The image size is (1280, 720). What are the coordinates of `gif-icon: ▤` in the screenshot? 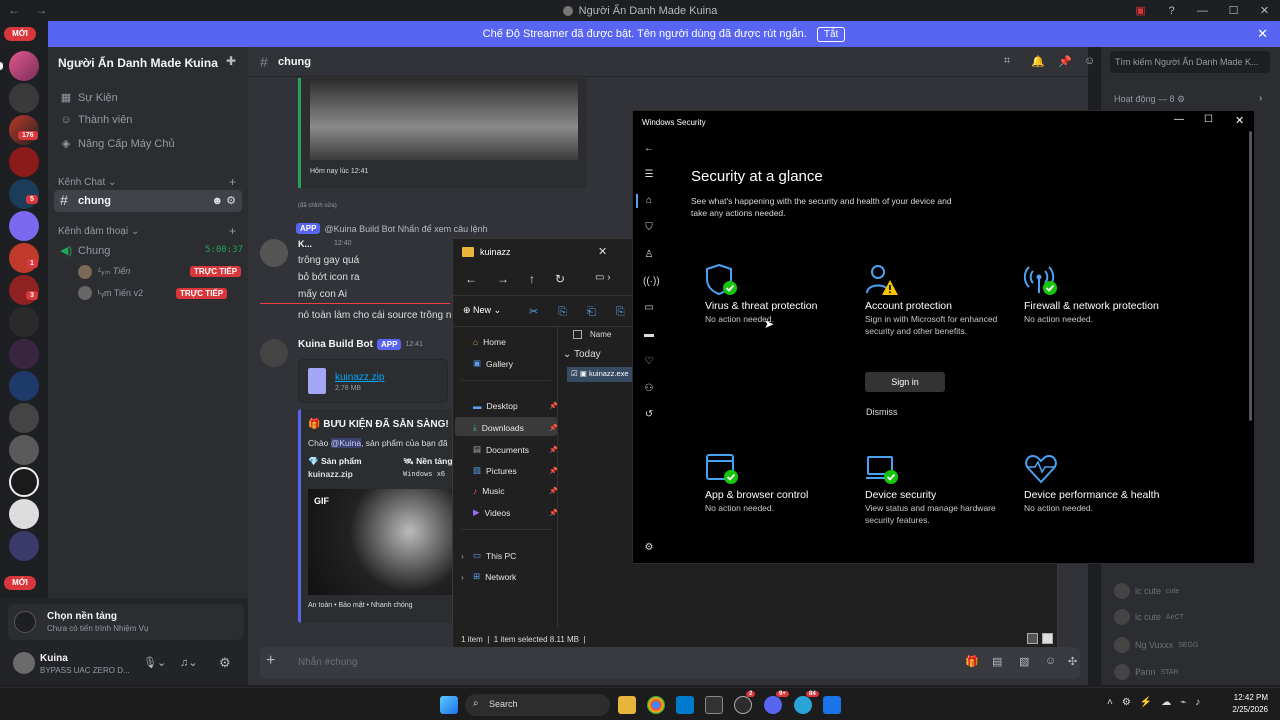 It's located at (997, 661).